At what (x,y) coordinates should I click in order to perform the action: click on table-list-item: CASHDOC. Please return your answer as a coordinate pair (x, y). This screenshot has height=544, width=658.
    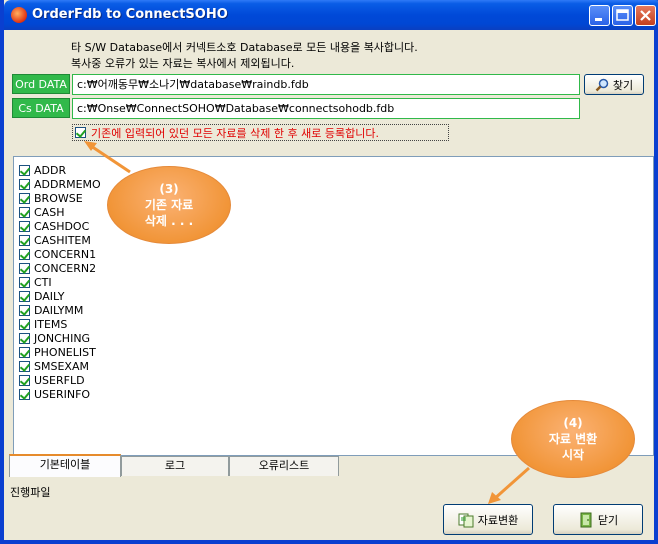
    Looking at the image, I should click on (54, 226).